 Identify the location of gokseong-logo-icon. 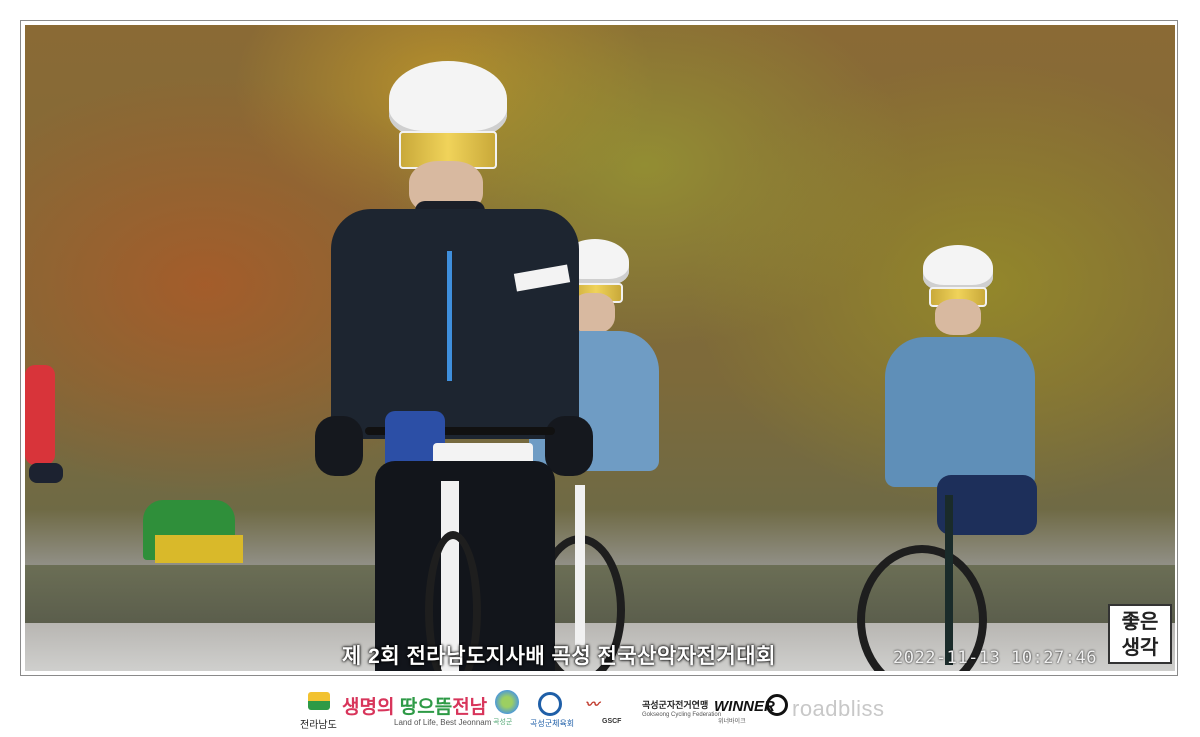
(507, 702).